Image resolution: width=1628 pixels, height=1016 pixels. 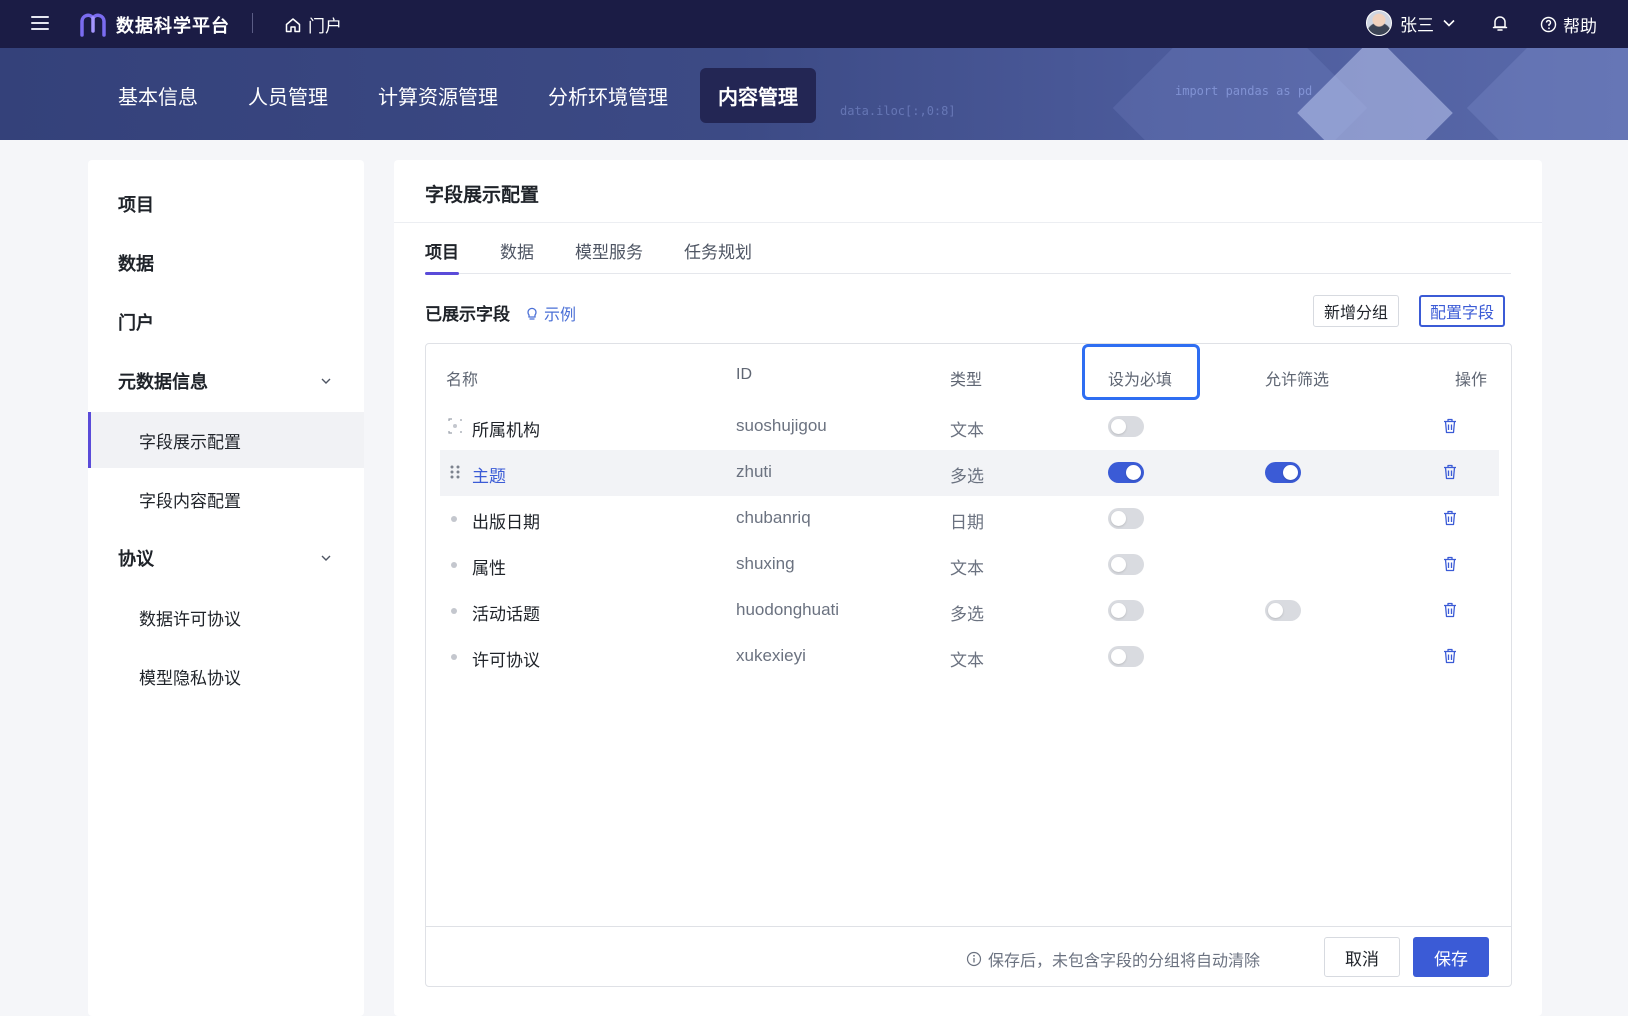 I want to click on drag-placeholder-icon, so click(x=455, y=426).